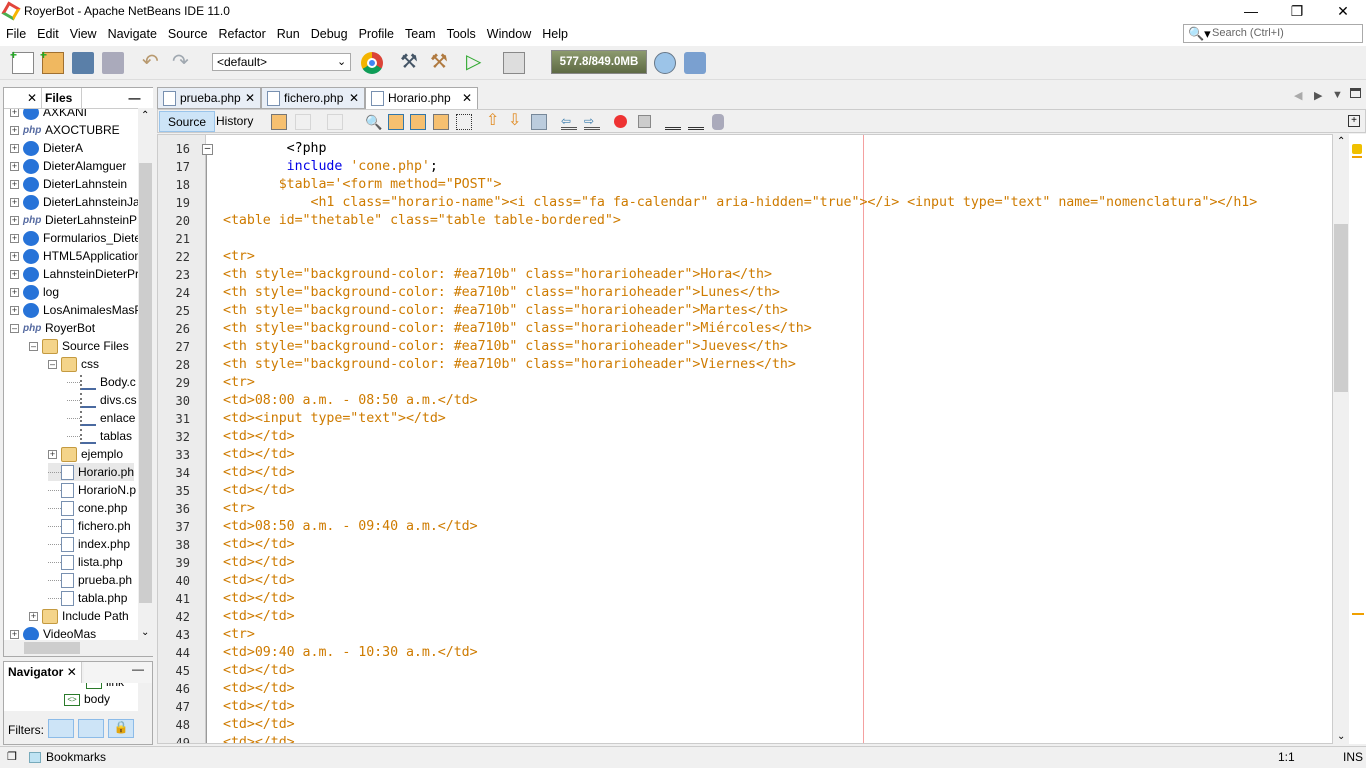  What do you see at coordinates (102, 400) in the screenshot?
I see `tree-item: divs.cs` at bounding box center [102, 400].